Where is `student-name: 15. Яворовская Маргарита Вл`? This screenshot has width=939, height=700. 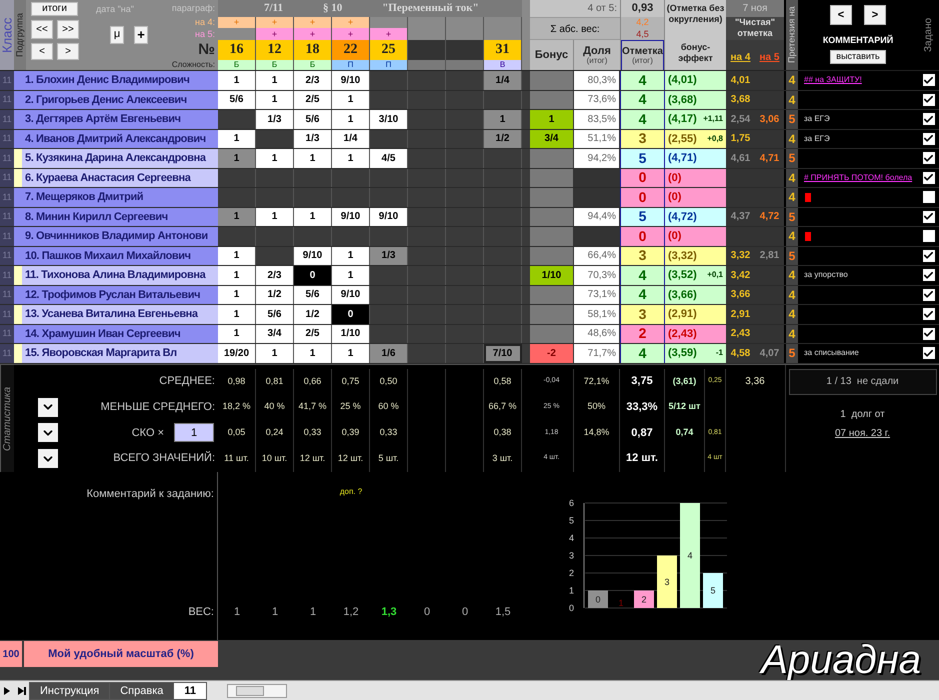
student-name: 15. Яворовская Маргарита Вл is located at coordinates (120, 353).